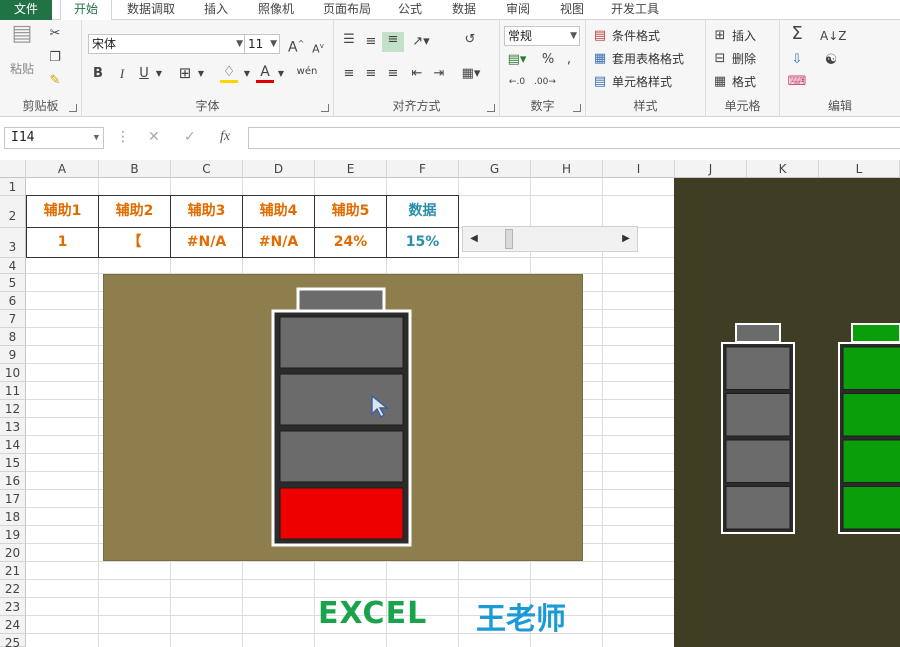 This screenshot has height=647, width=900. I want to click on row-header-11: 11, so click(13, 391).